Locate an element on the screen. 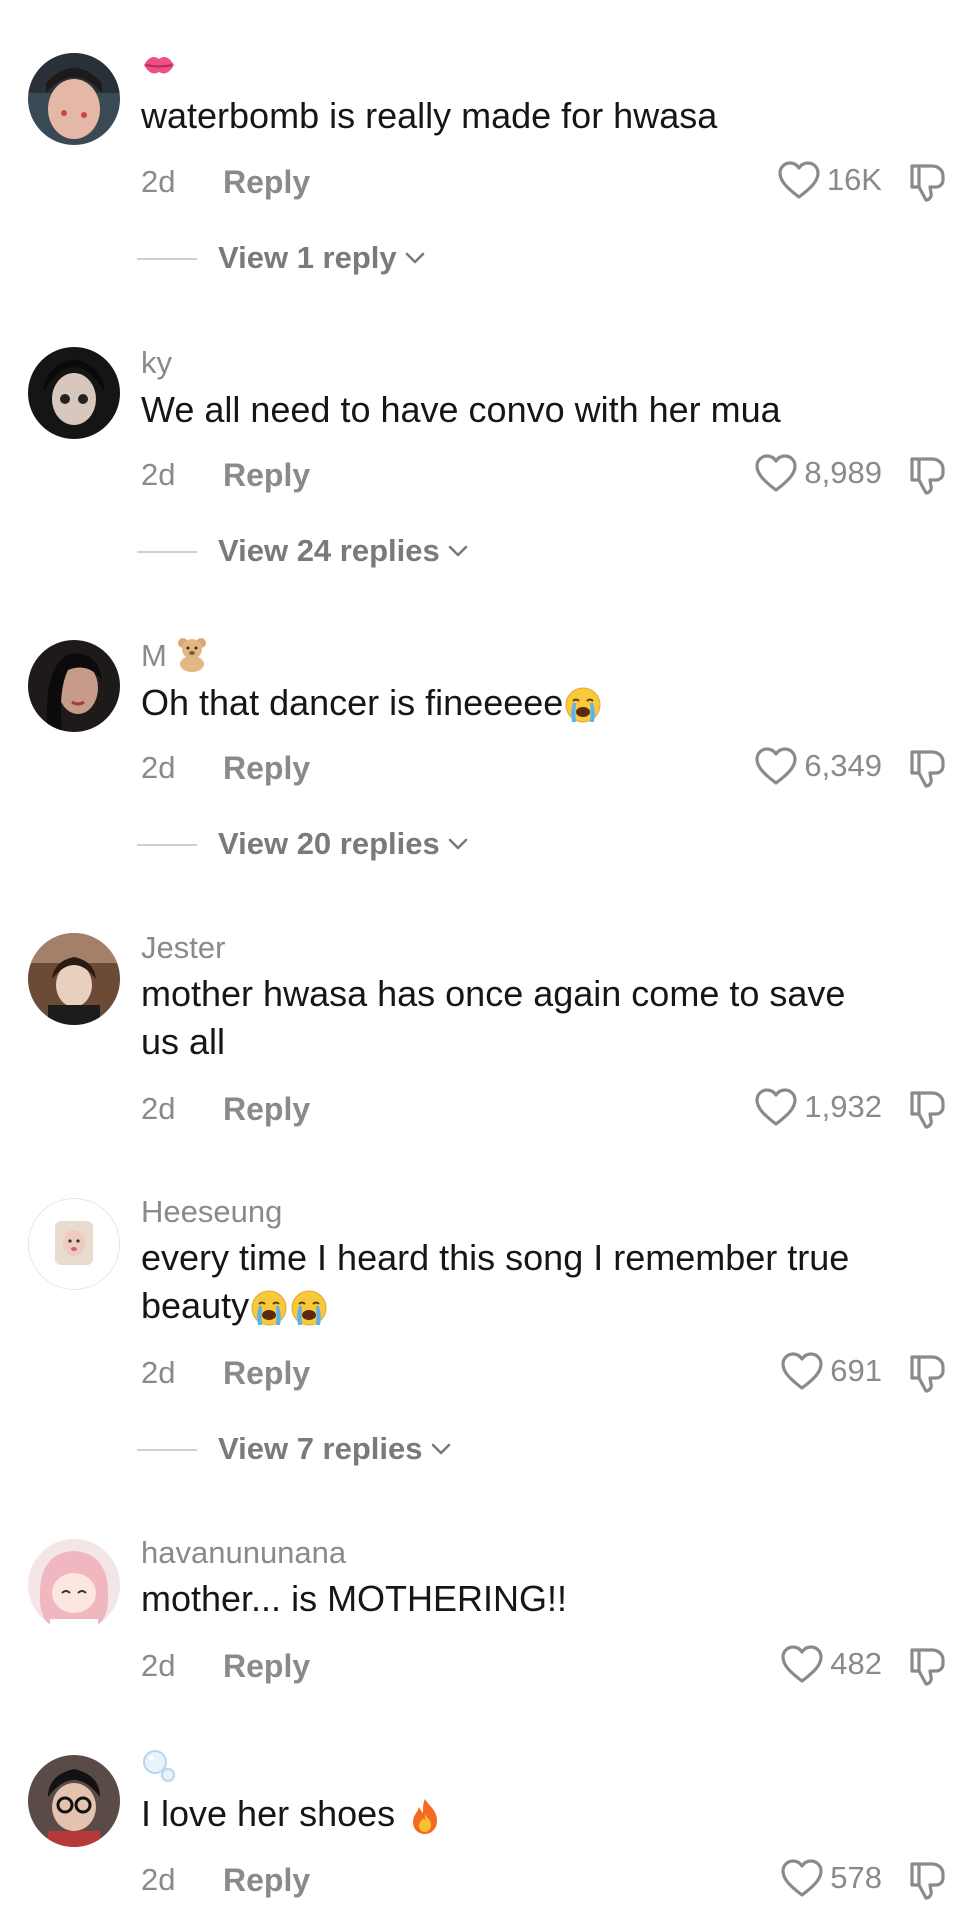 The width and height of the screenshot is (976, 1920). like-count: 578 is located at coordinates (856, 1877).